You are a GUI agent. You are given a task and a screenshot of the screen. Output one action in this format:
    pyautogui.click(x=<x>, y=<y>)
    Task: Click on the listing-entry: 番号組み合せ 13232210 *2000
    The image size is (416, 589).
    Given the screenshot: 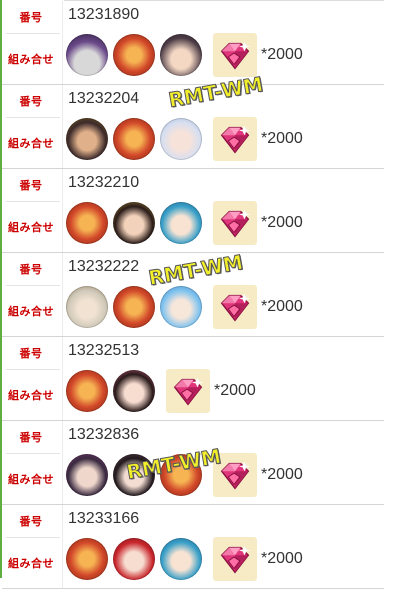 What is the action you would take?
    pyautogui.click(x=193, y=211)
    